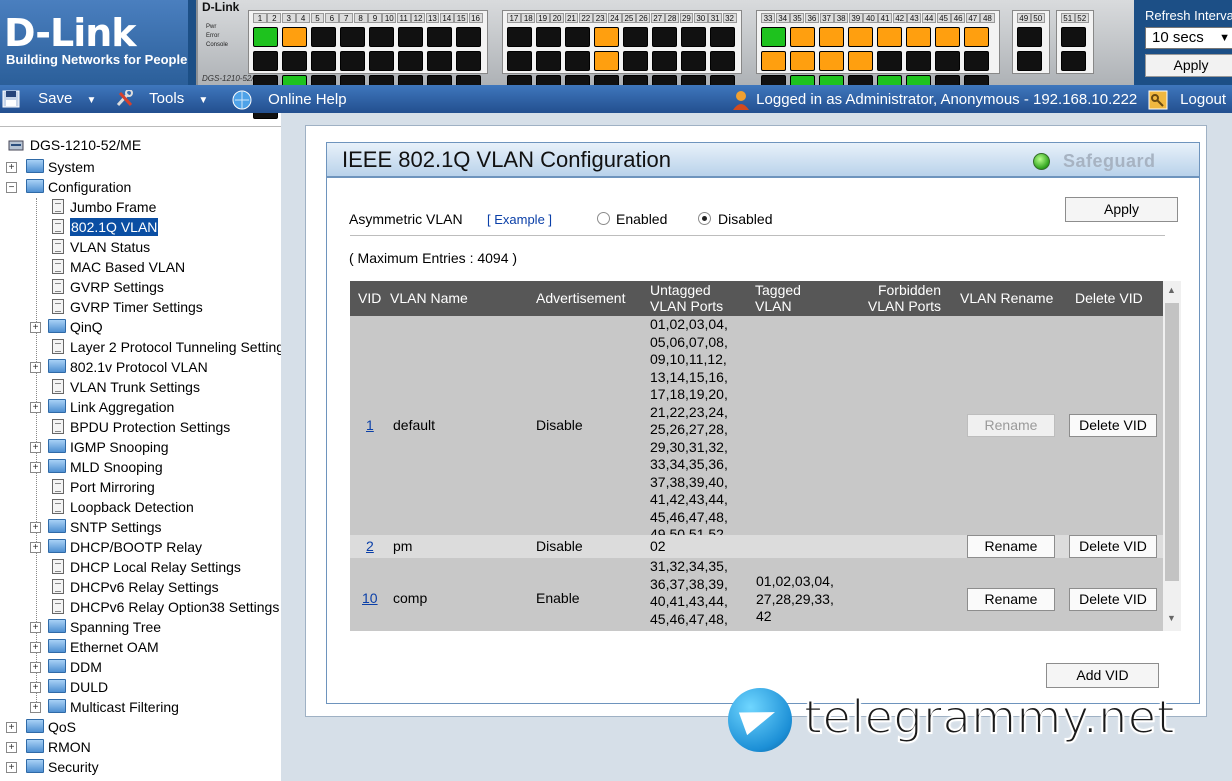 This screenshot has height=781, width=1232. Describe the element at coordinates (1121, 209) in the screenshot. I see `apply-button: Apply` at that location.